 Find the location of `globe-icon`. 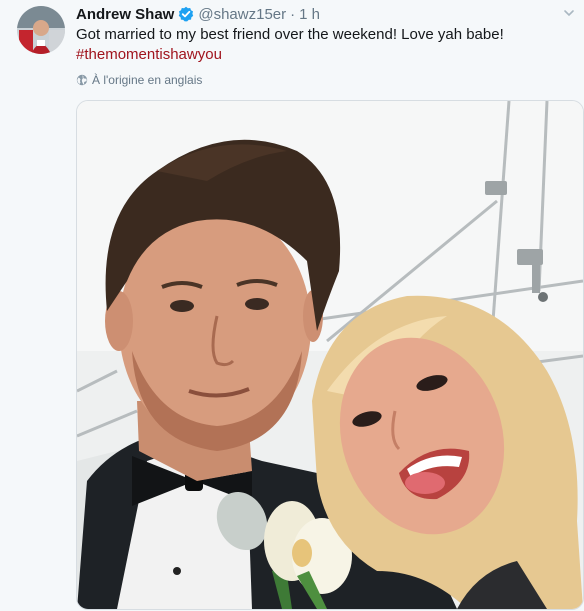

globe-icon is located at coordinates (82, 80).